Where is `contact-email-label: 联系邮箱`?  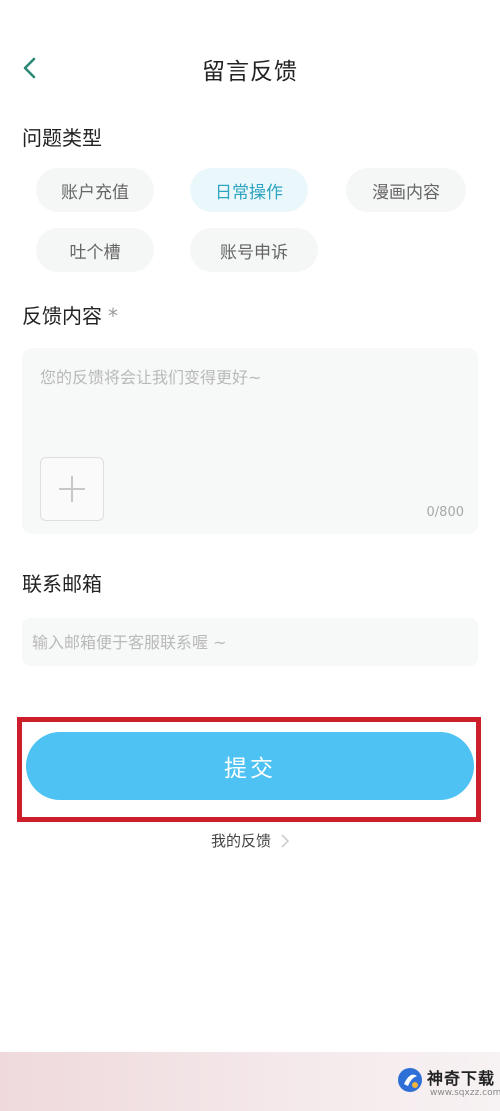 contact-email-label: 联系邮箱 is located at coordinates (62, 584).